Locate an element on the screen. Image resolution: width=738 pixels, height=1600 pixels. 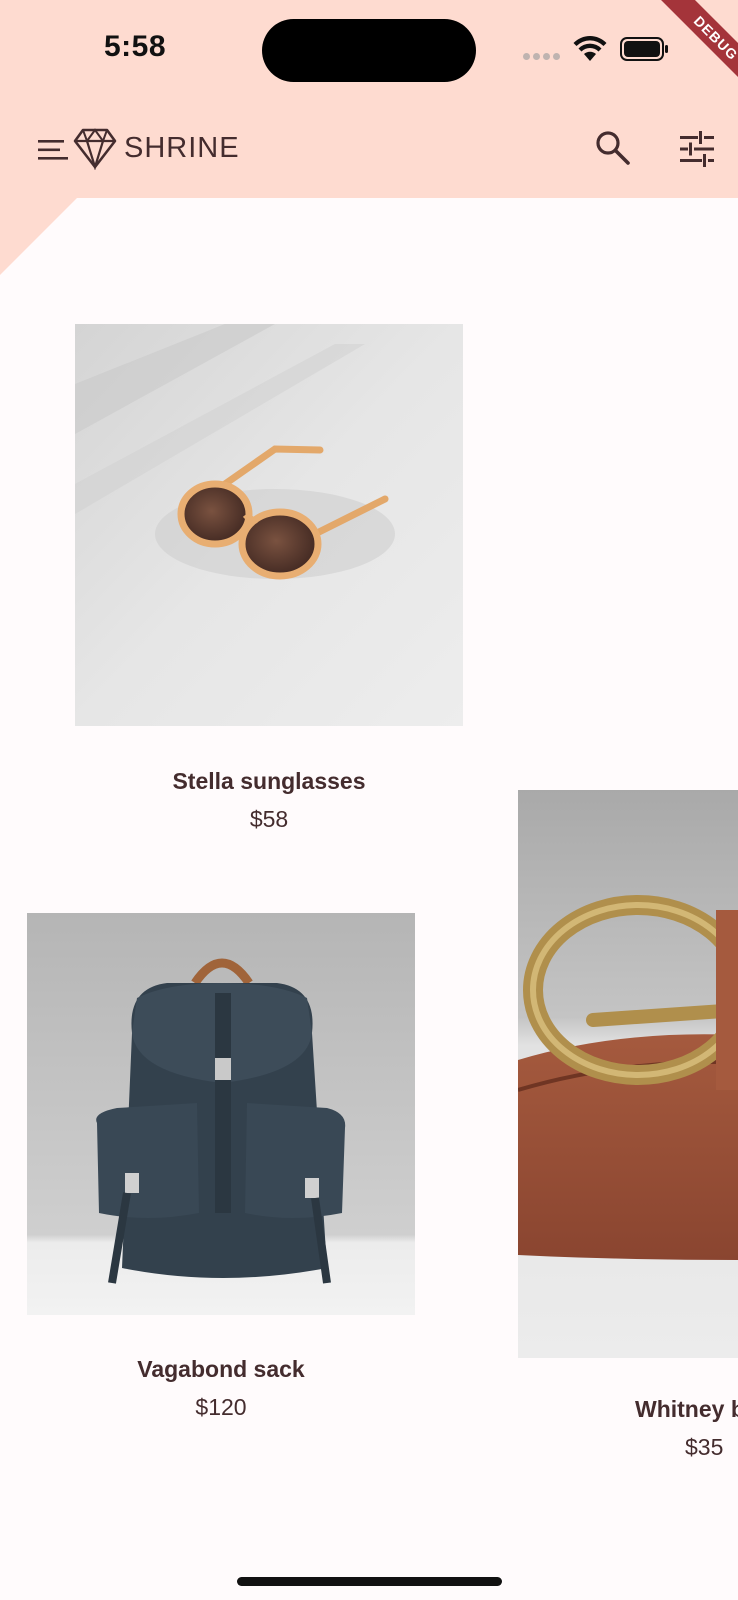
product-name: Whitney b is located at coordinates (686, 1409).